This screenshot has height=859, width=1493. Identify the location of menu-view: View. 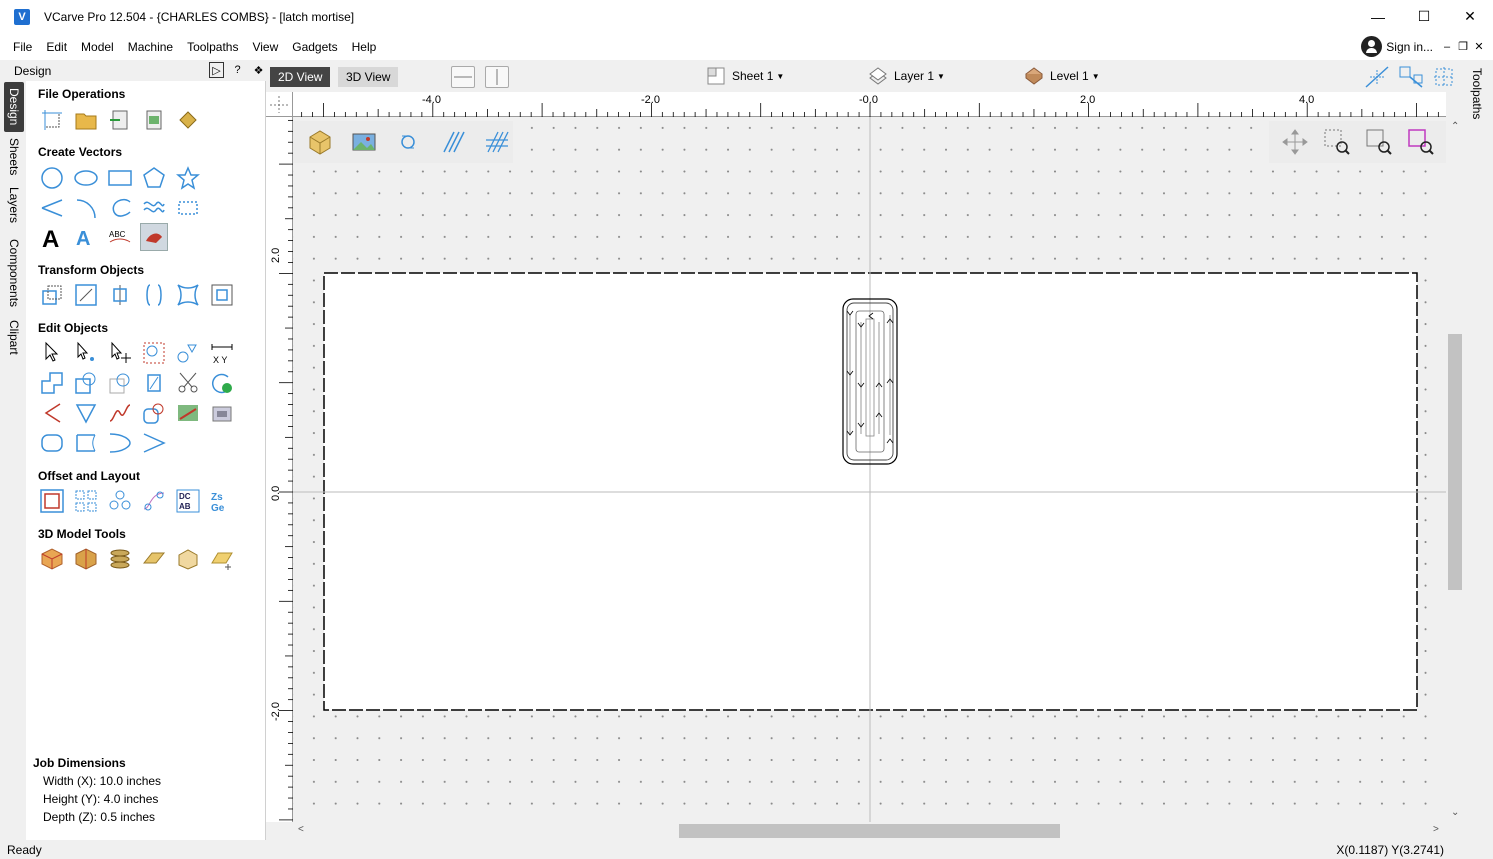
(265, 47).